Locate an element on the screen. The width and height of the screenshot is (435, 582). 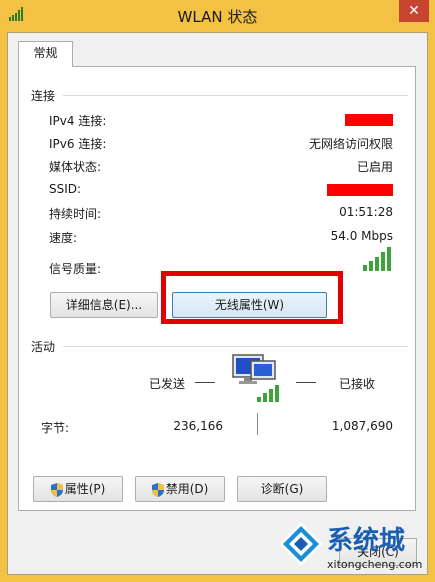
signal-quality-label: 信号质量: is located at coordinates (75, 269).